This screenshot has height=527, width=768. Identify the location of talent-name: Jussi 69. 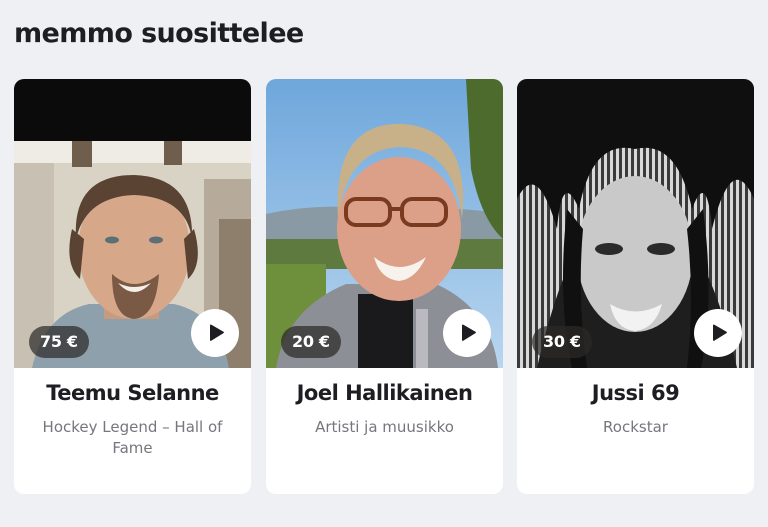
(635, 393).